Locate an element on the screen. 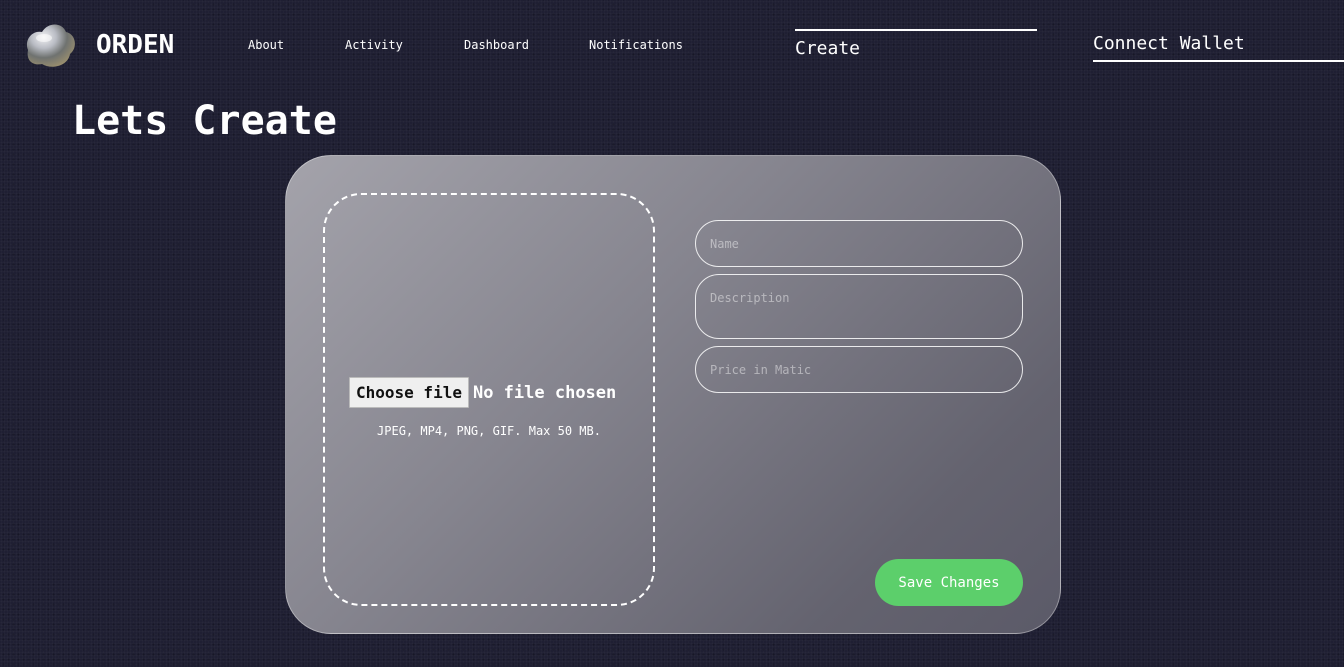  nav-notifications: Notifications is located at coordinates (636, 45).